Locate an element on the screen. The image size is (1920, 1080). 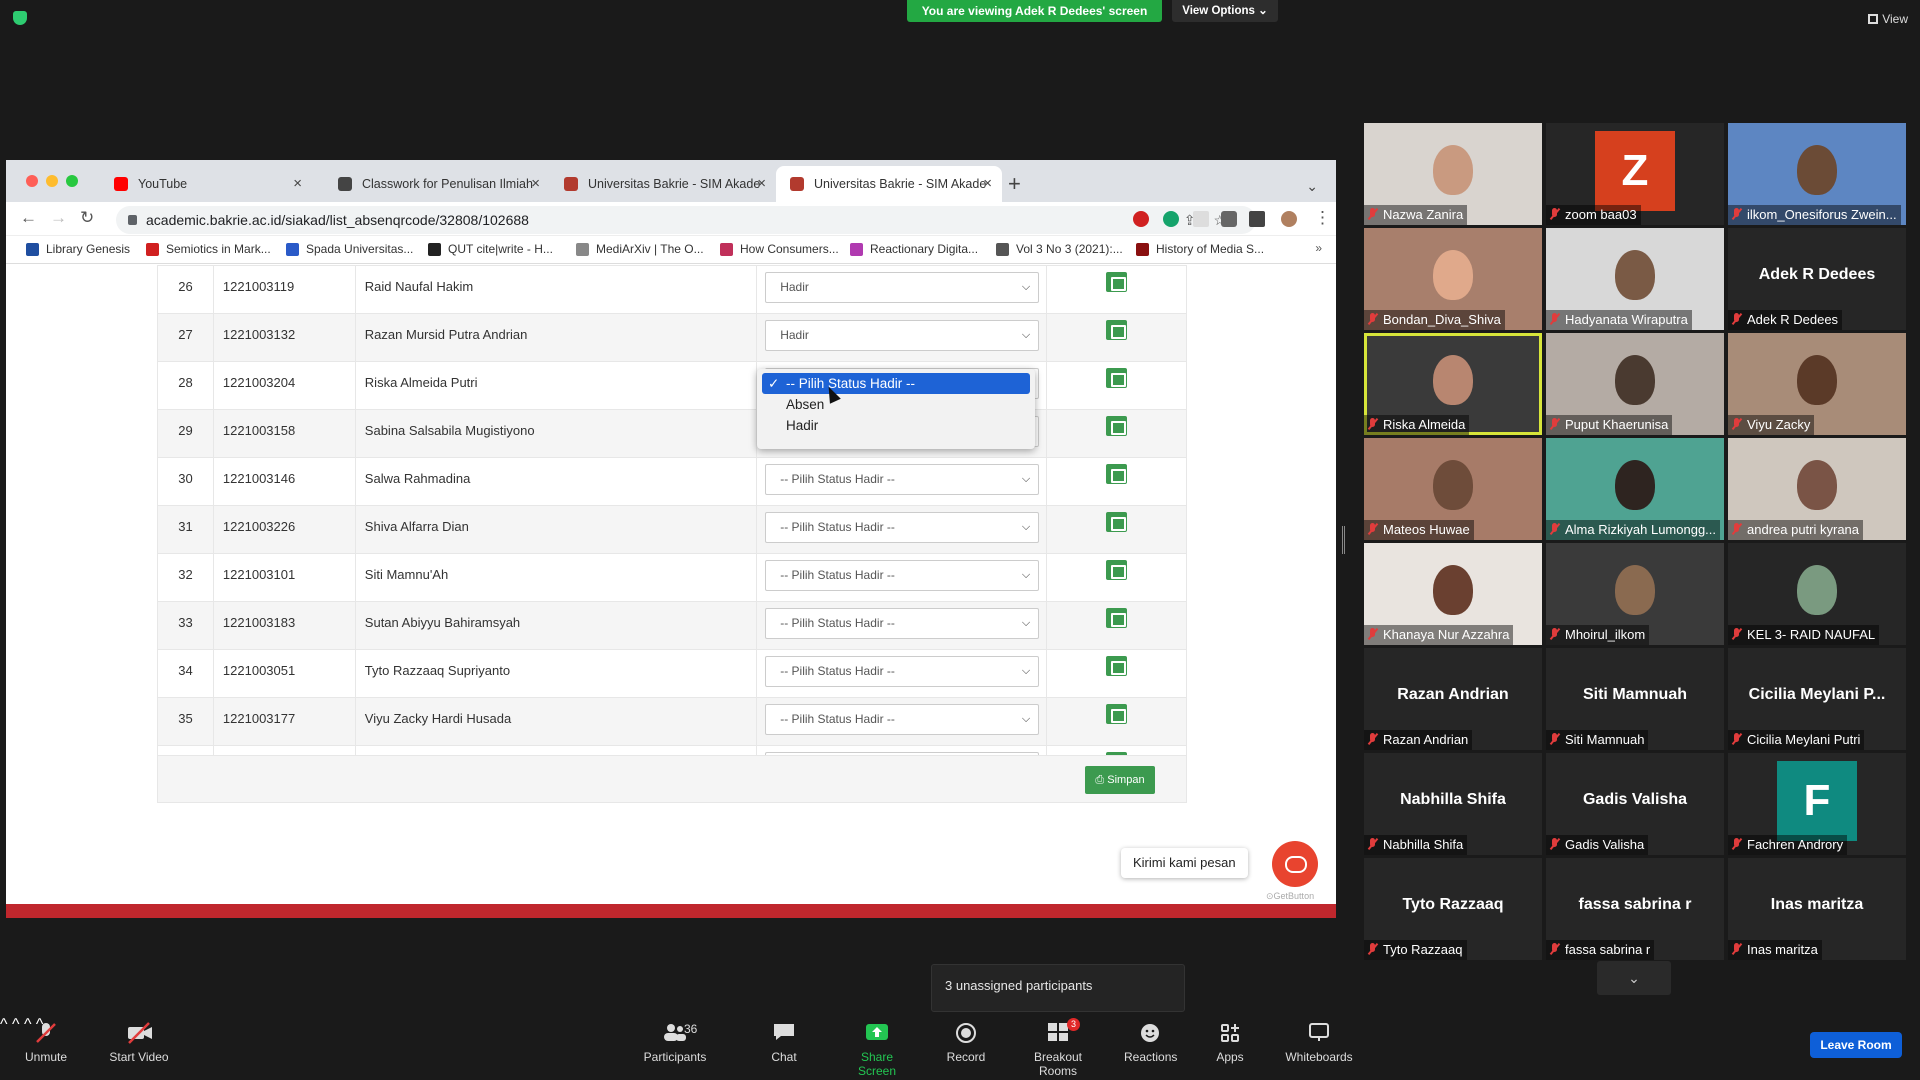
participant-tile: Viyu Zacky is located at coordinates (1817, 384).